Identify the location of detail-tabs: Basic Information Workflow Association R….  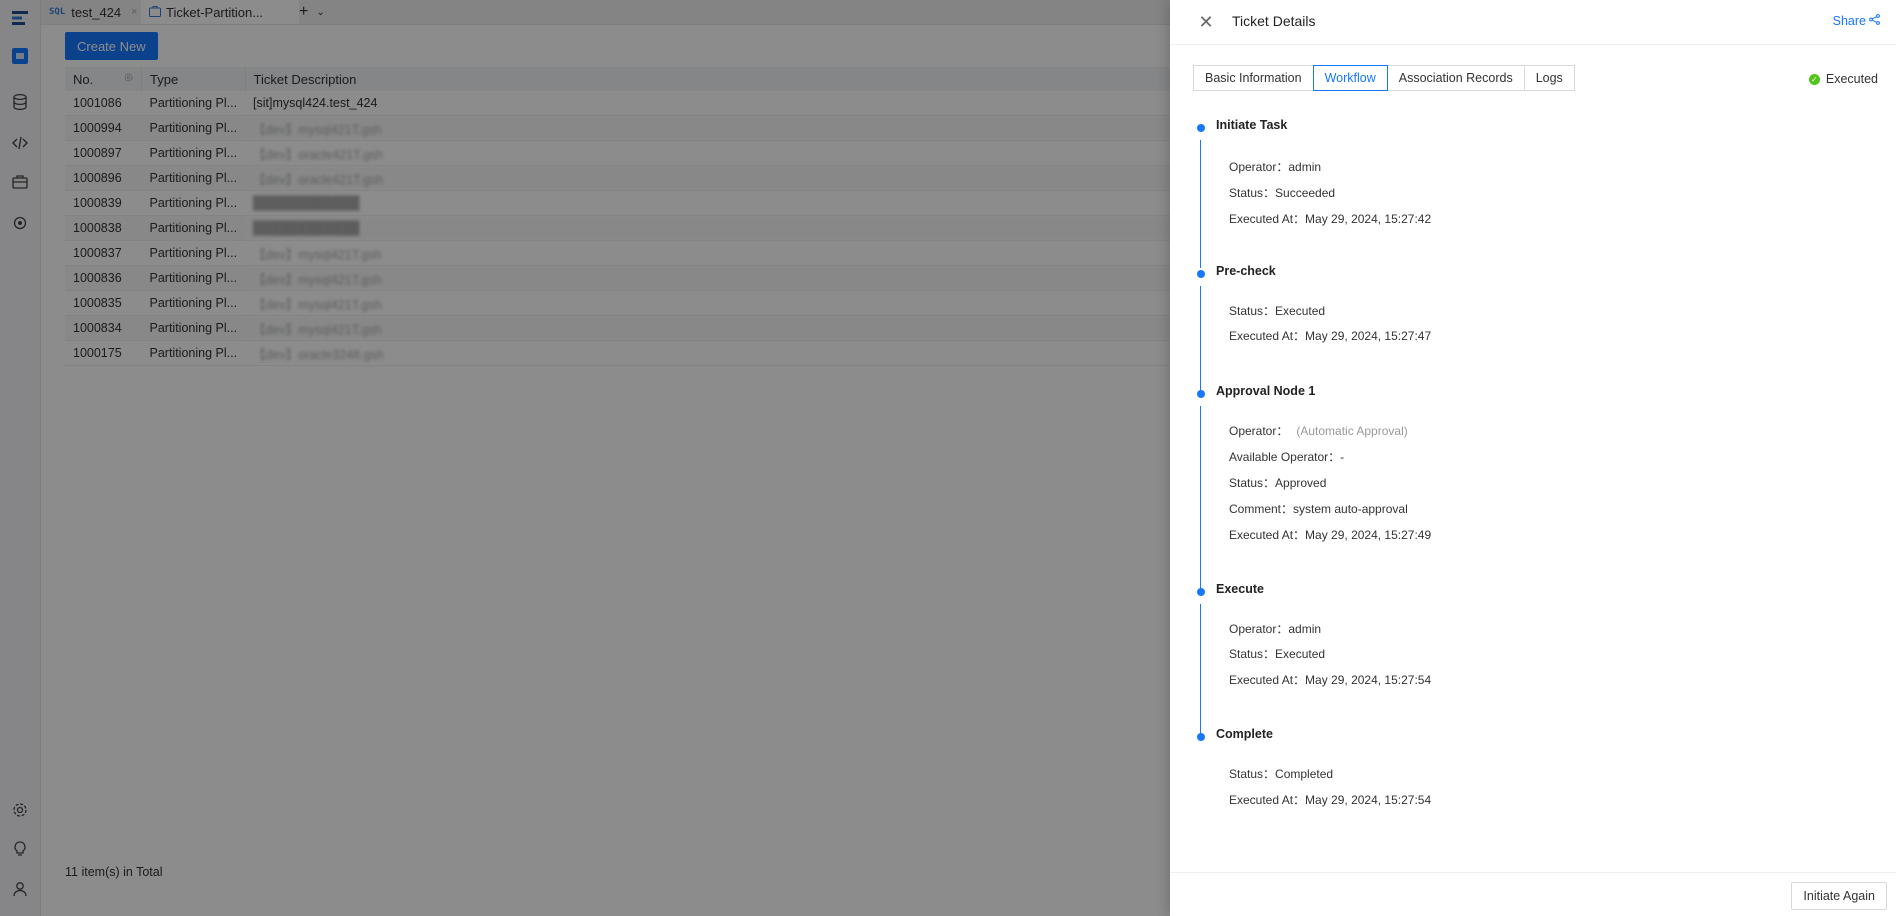
(1384, 78).